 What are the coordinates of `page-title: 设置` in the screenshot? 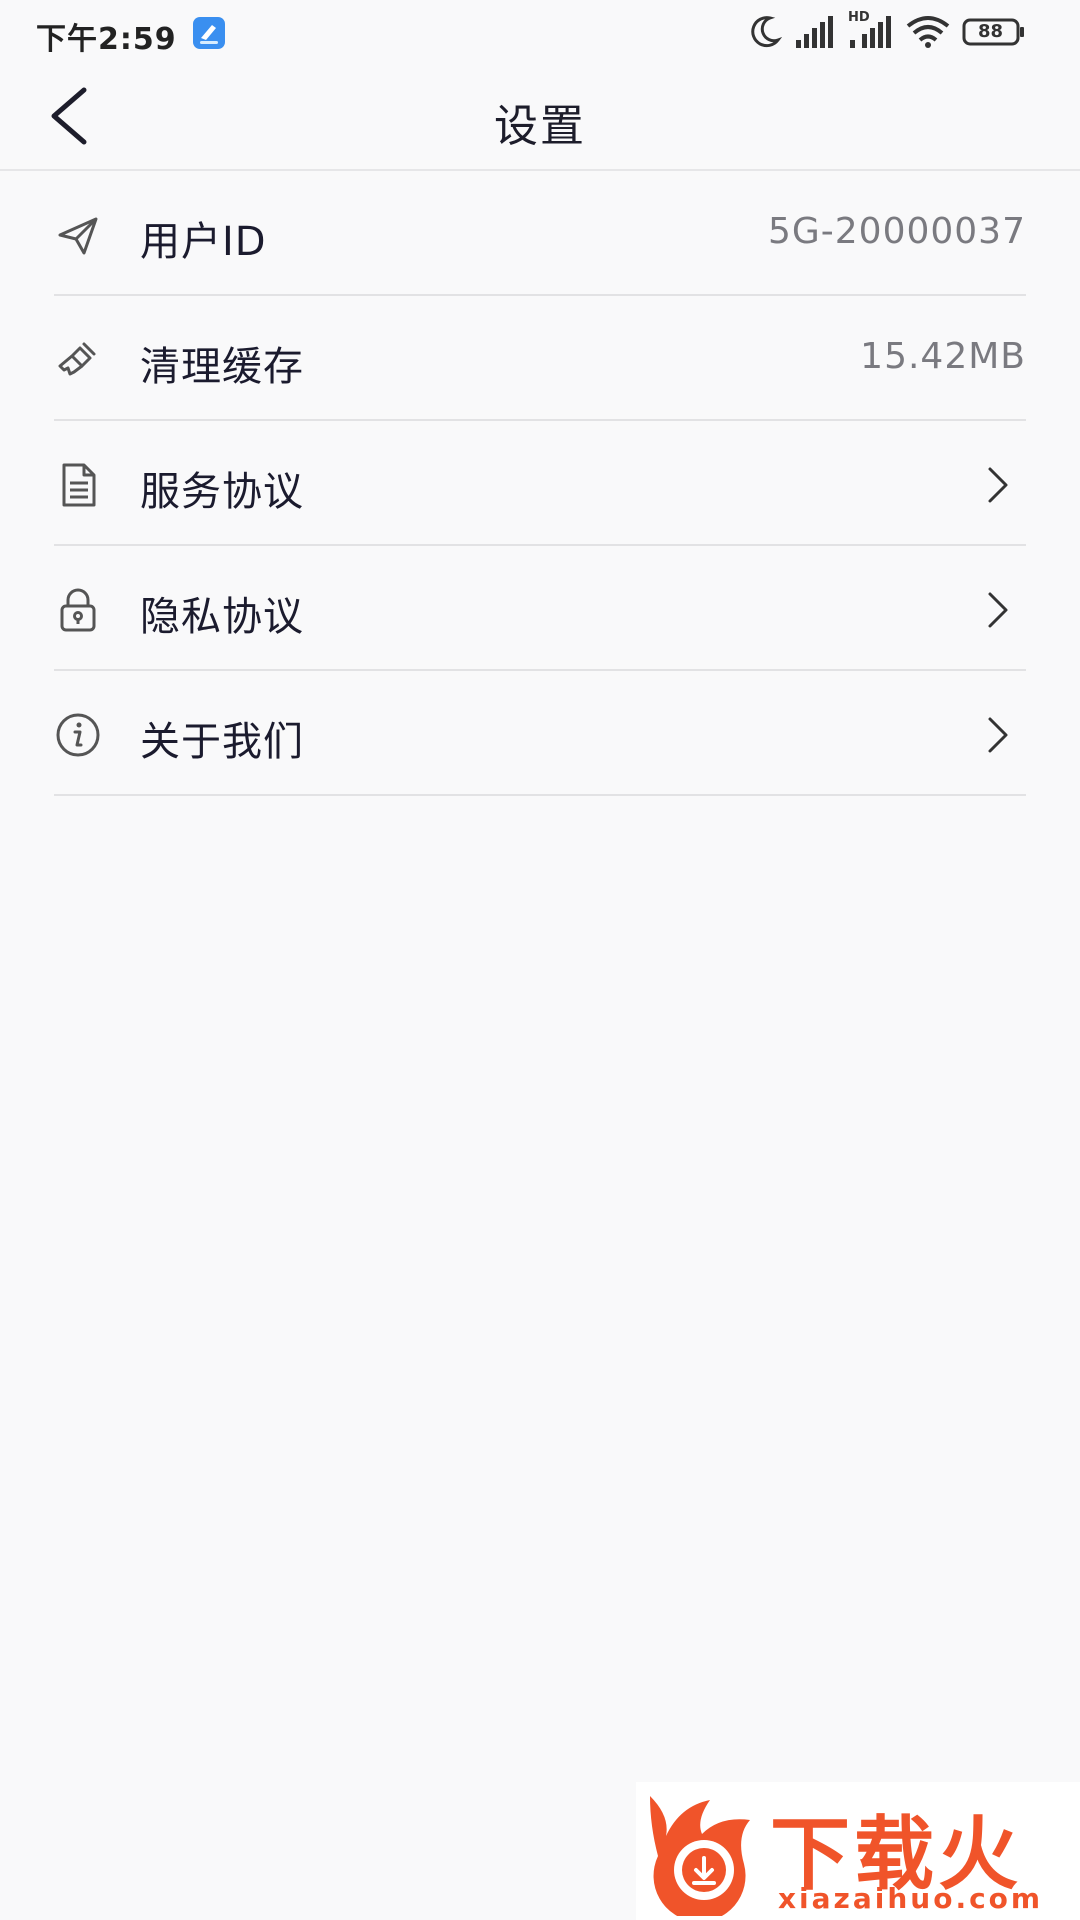 It's located at (540, 126).